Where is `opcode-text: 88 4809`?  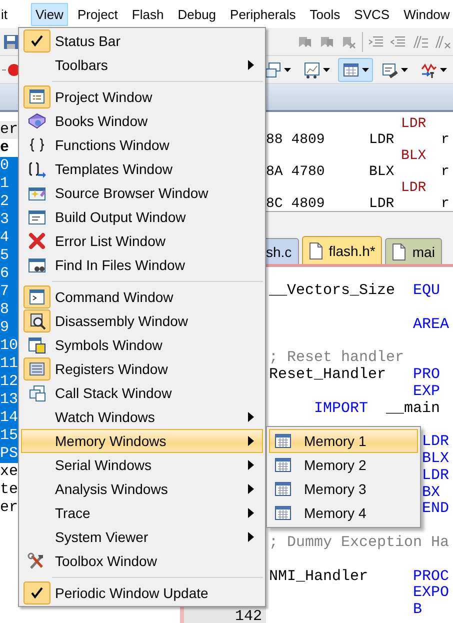 opcode-text: 88 4809 is located at coordinates (296, 140).